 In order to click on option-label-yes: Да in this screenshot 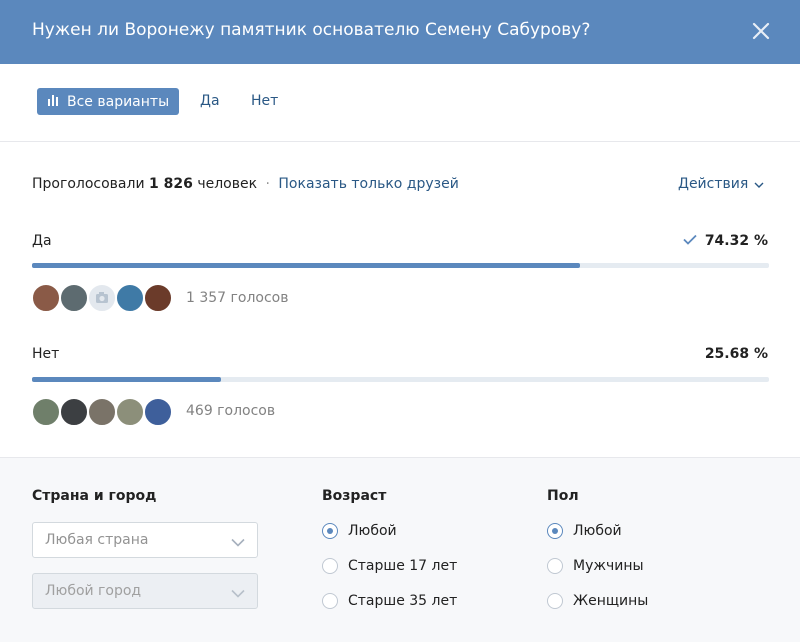, I will do `click(42, 241)`.